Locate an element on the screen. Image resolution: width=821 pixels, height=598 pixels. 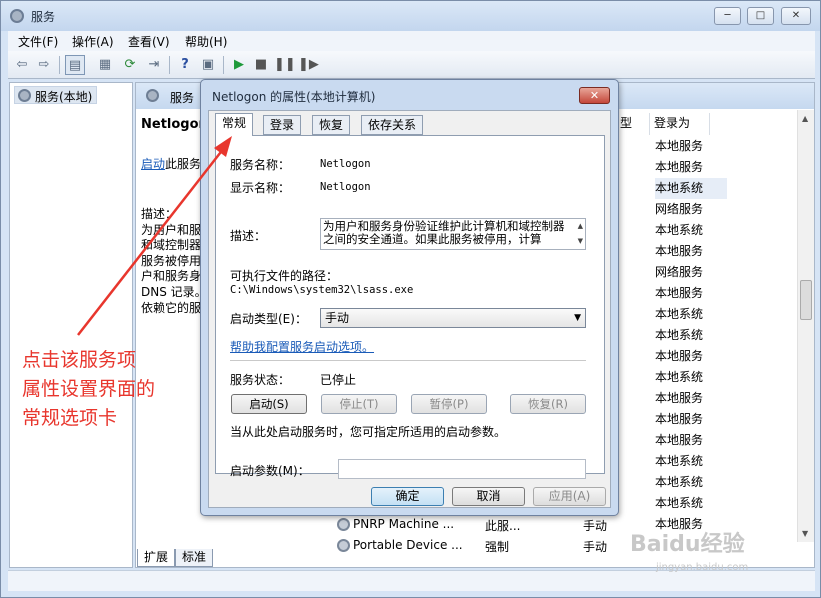
forward-icon: ⇨ is located at coordinates (44, 65).